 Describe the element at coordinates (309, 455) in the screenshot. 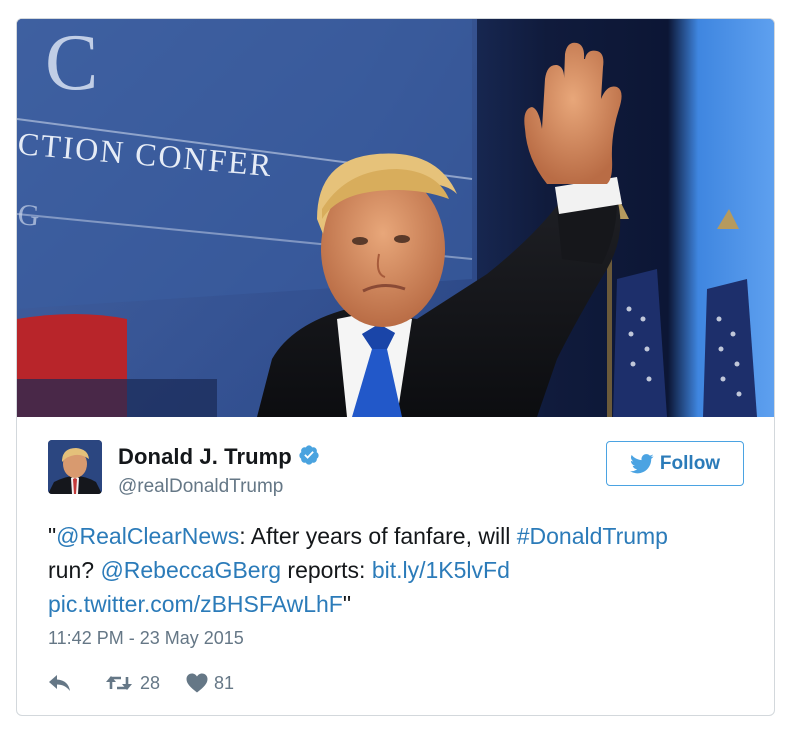

I see `verified-badge-icon` at that location.